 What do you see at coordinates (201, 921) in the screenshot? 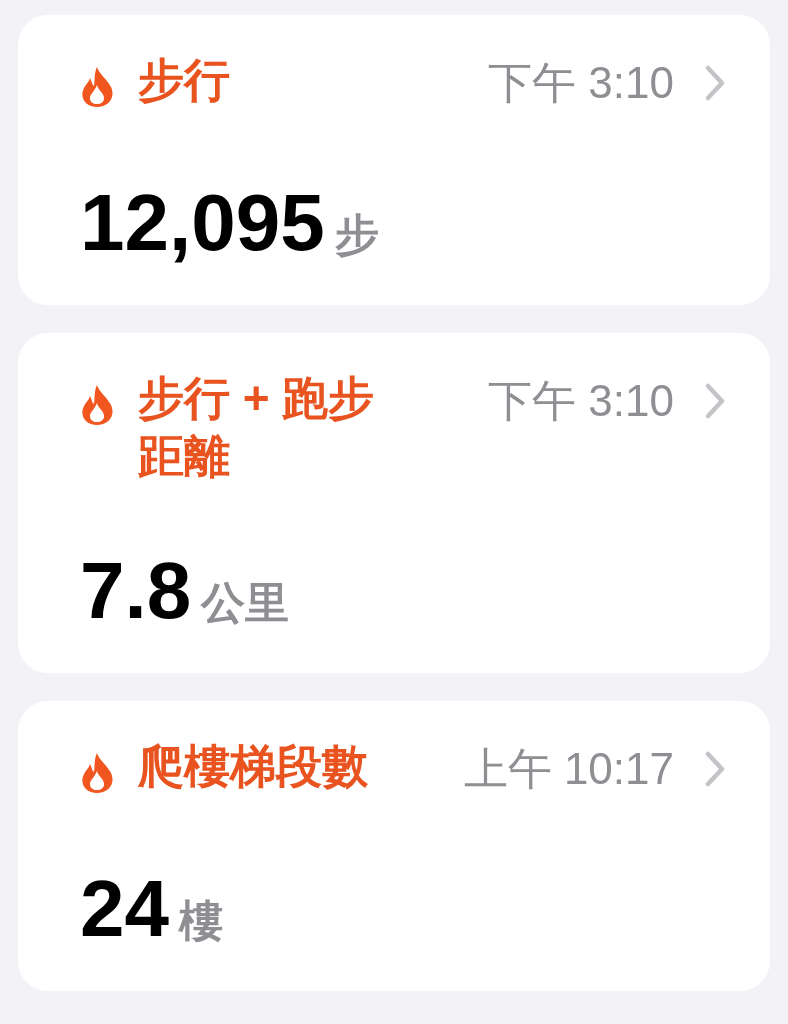
I see `metric-unit: 樓` at bounding box center [201, 921].